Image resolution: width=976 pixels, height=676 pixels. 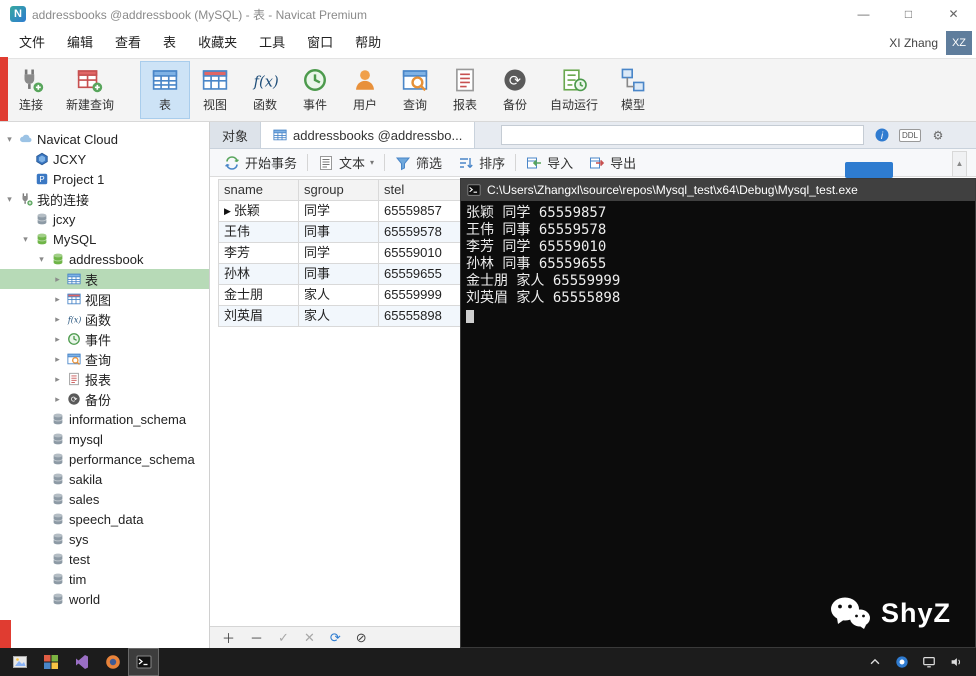 I want to click on tray-volume-button, so click(x=956, y=662).